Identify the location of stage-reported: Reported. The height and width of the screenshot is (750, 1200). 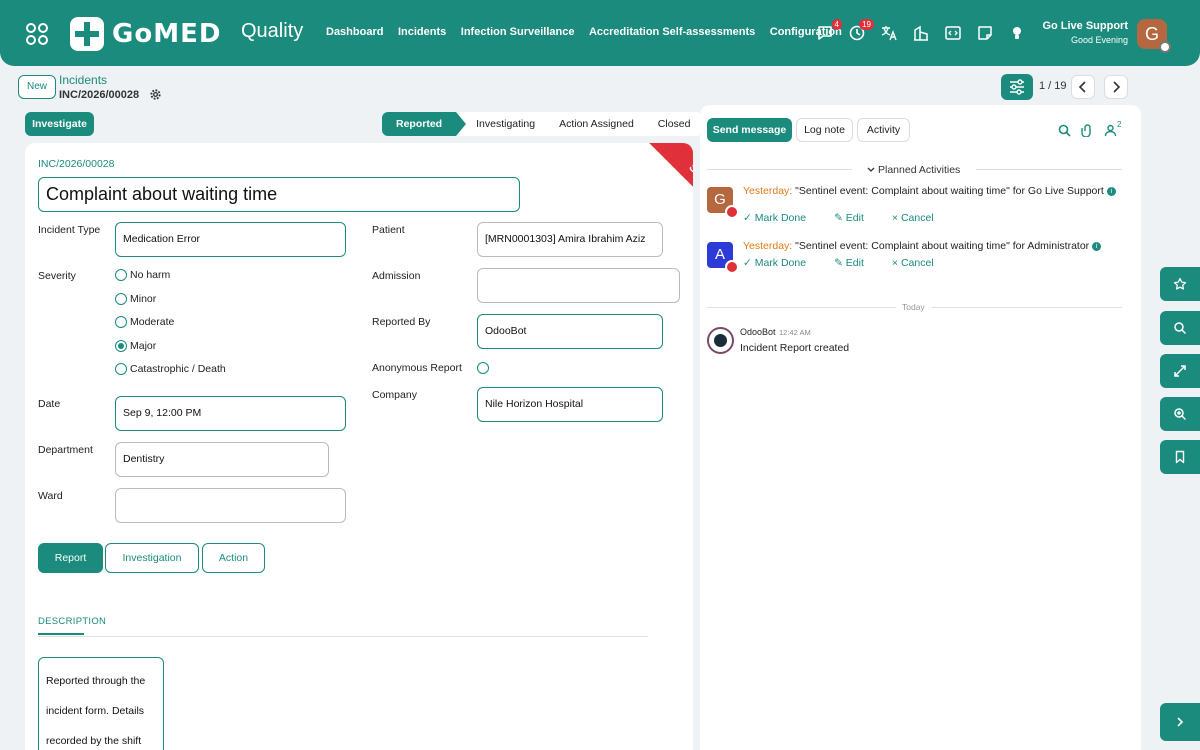
(424, 124).